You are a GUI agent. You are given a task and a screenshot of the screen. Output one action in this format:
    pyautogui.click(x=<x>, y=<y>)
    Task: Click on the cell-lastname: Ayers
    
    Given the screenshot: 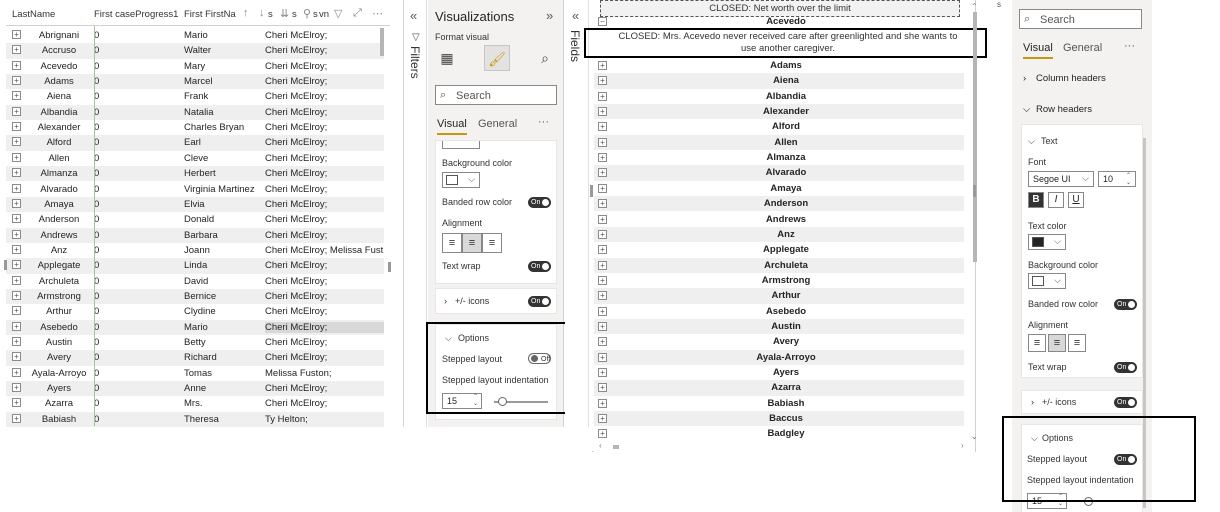 What is the action you would take?
    pyautogui.click(x=59, y=388)
    